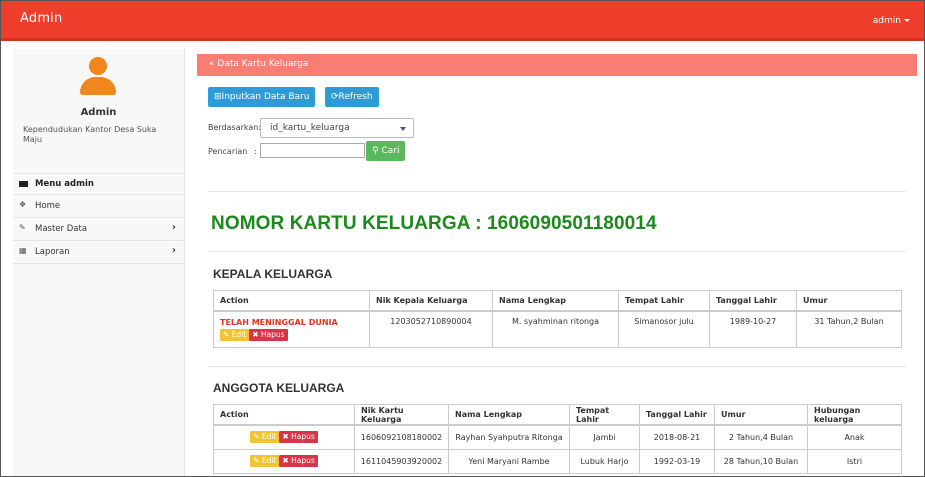 This screenshot has width=925, height=477. Describe the element at coordinates (98, 206) in the screenshot. I see `sidebar-item-home: ❖ Home` at that location.